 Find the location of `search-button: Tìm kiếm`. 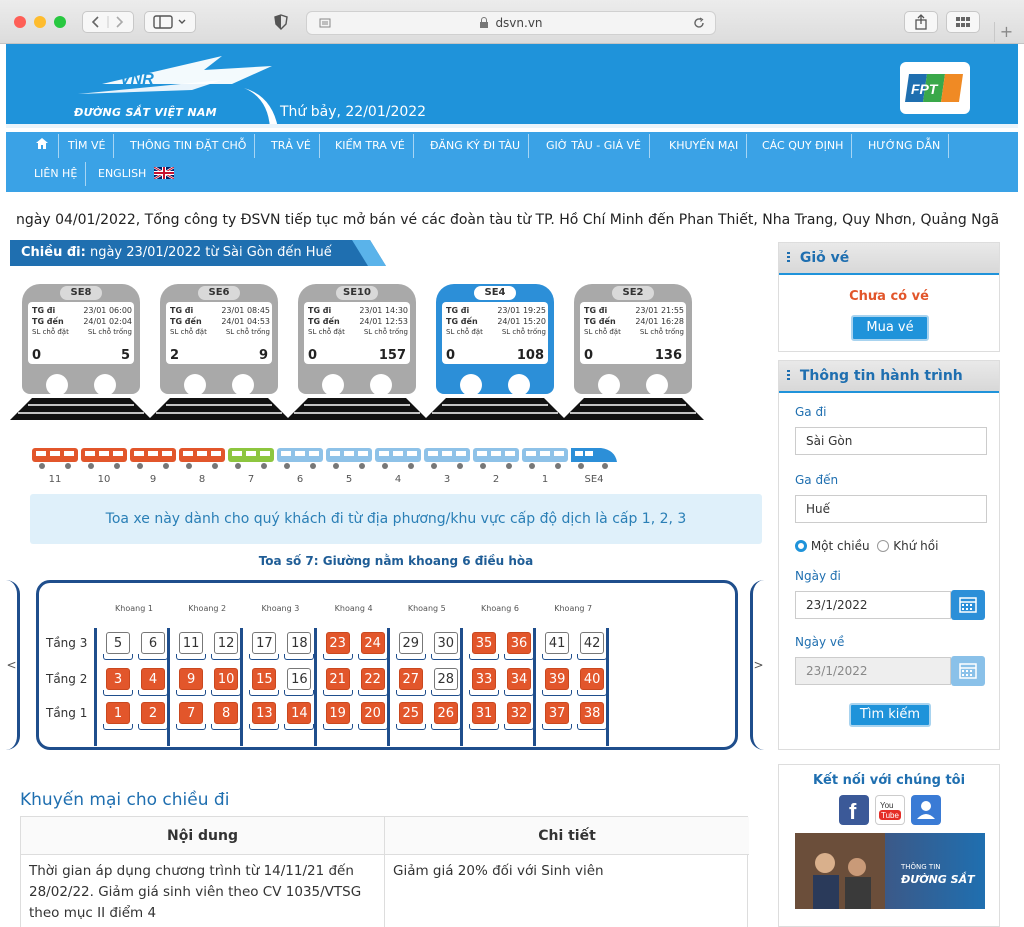

search-button: Tìm kiếm is located at coordinates (890, 715).